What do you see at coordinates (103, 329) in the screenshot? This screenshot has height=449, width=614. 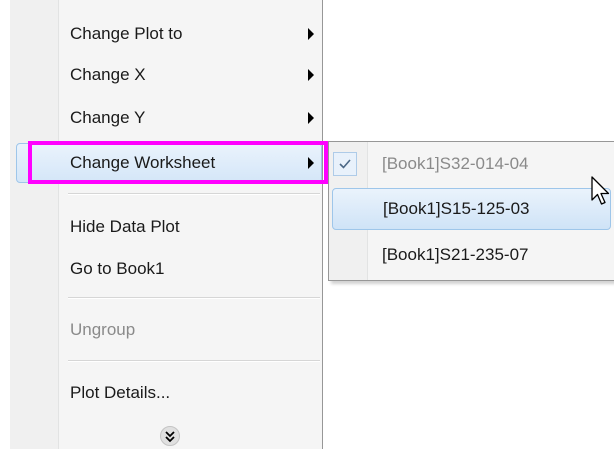 I see `menu-item-label: Ungroup` at bounding box center [103, 329].